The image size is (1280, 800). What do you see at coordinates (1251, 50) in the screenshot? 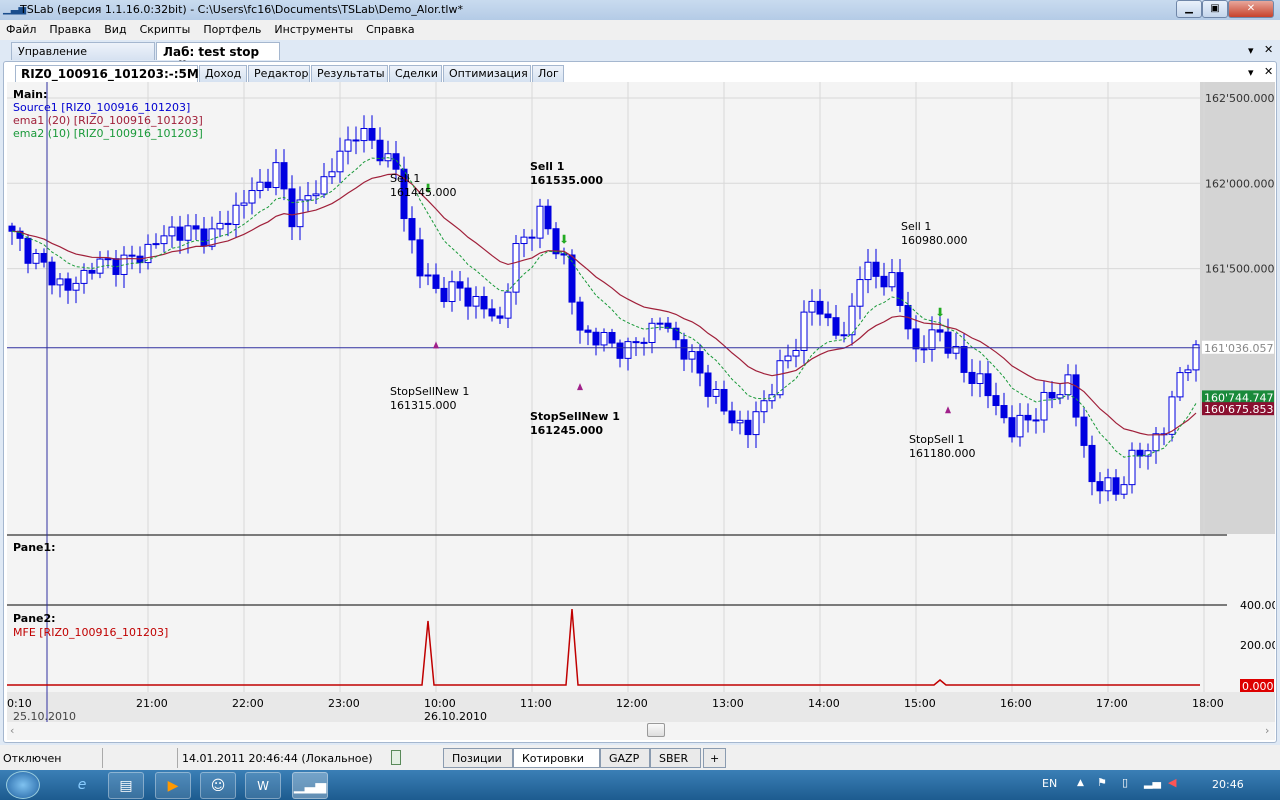
I see `tab-menu-icon: ▾` at bounding box center [1251, 50].